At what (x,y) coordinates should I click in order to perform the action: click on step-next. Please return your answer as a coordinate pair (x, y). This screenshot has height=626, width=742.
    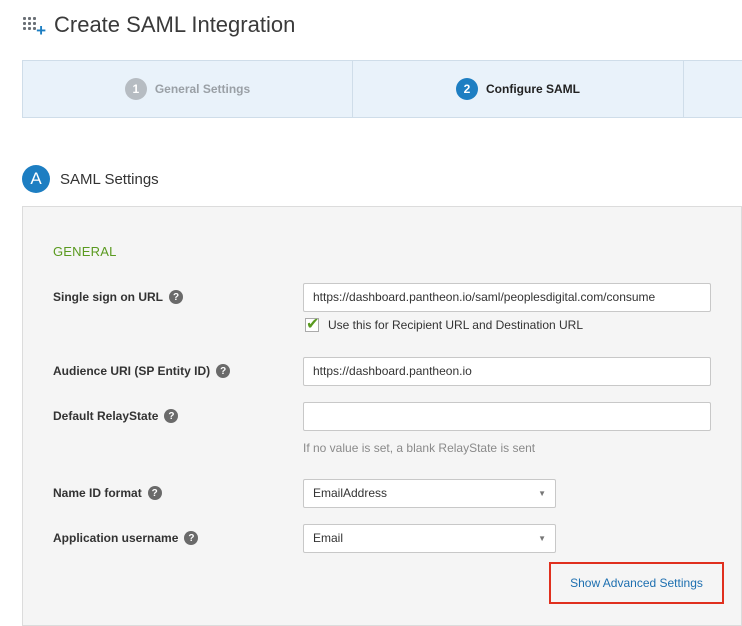
    Looking at the image, I should click on (713, 89).